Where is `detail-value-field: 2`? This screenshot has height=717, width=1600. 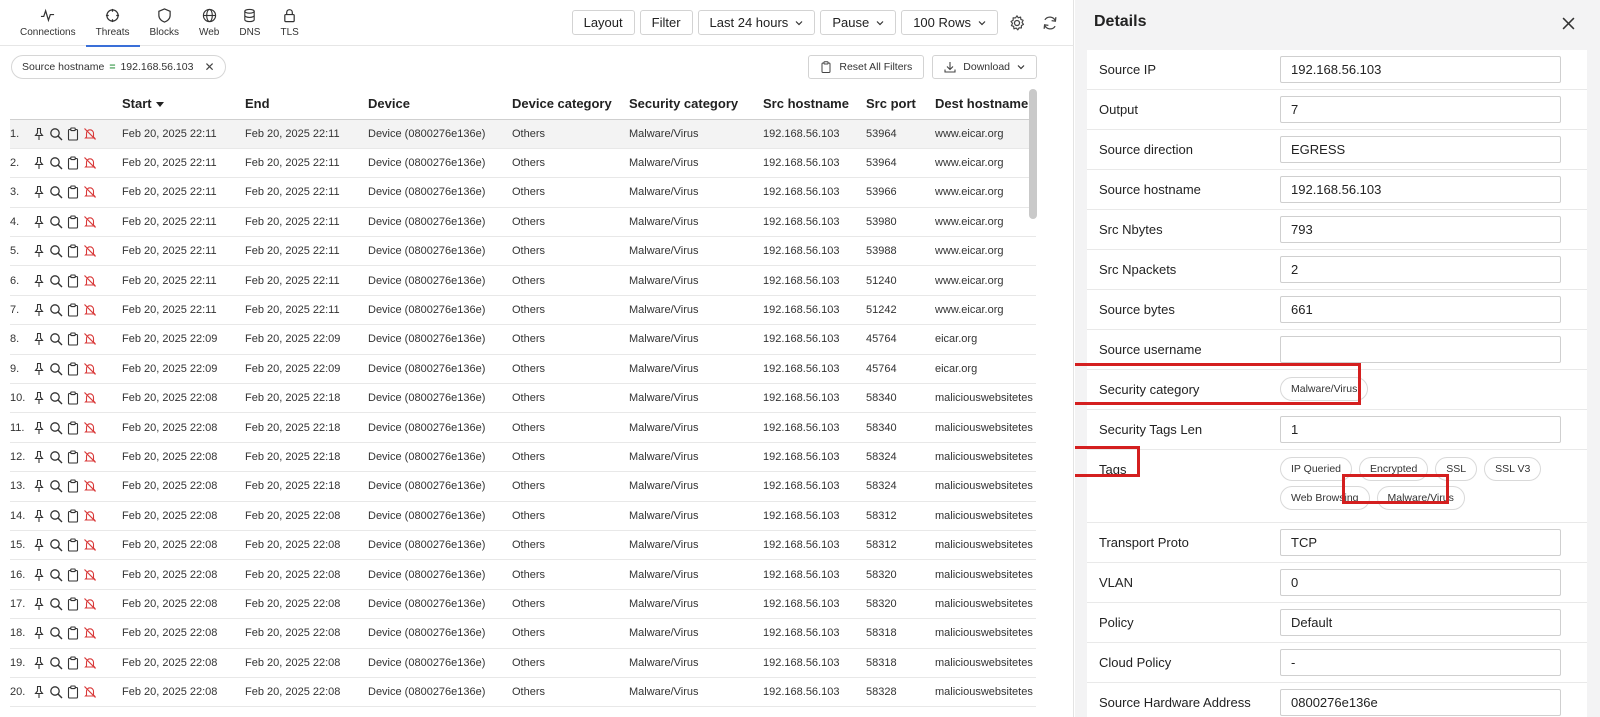
detail-value-field: 2 is located at coordinates (1420, 269).